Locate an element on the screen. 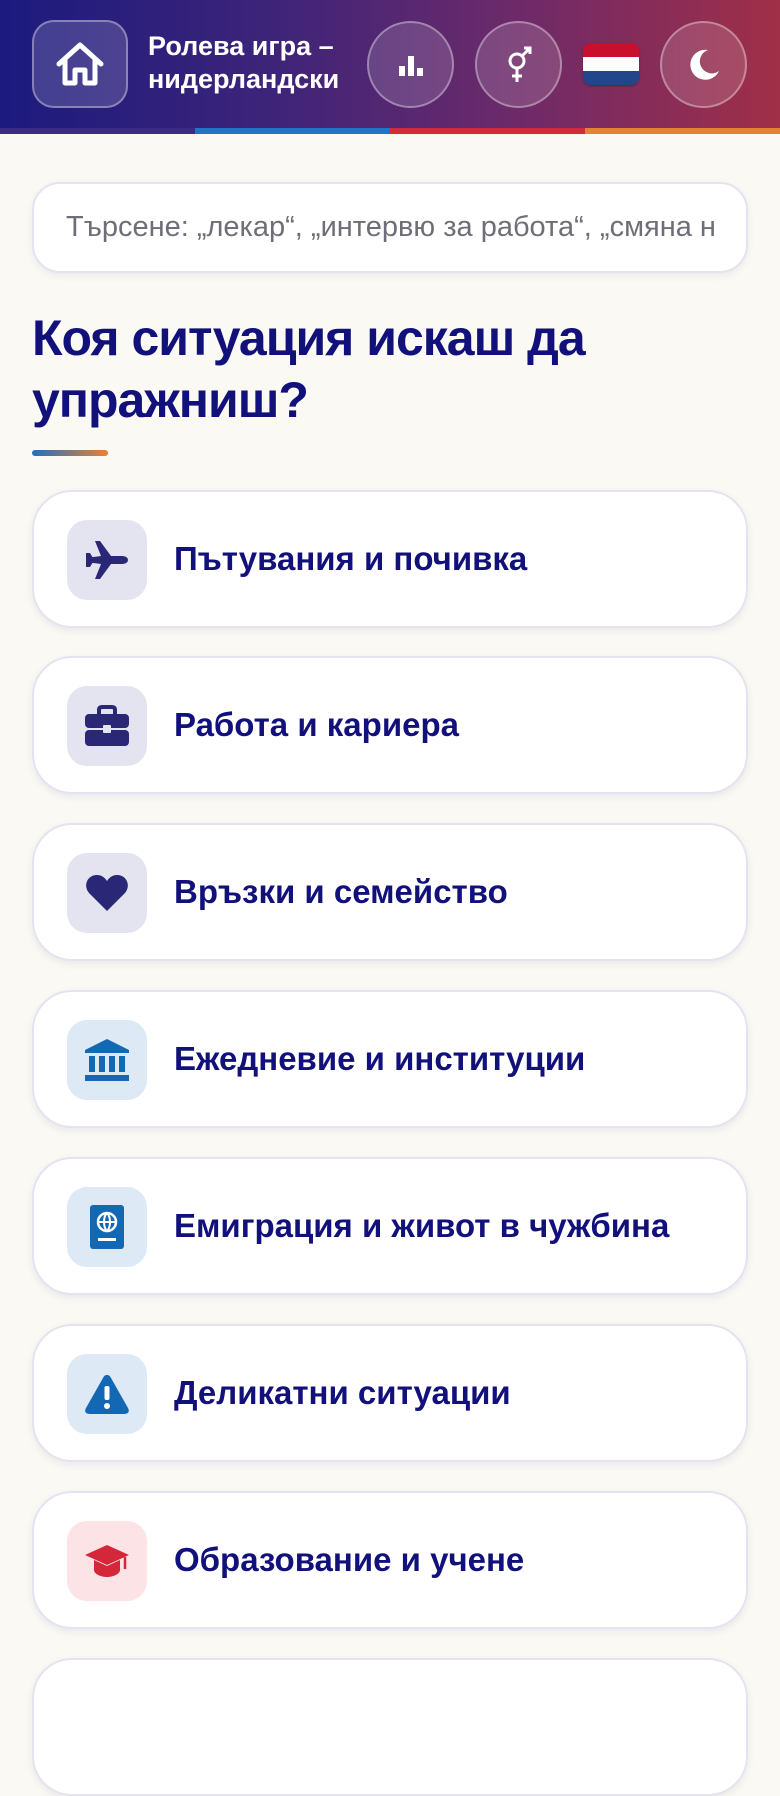 Image resolution: width=780 pixels, height=1796 pixels. app-title-line2: нидерландски is located at coordinates (244, 79).